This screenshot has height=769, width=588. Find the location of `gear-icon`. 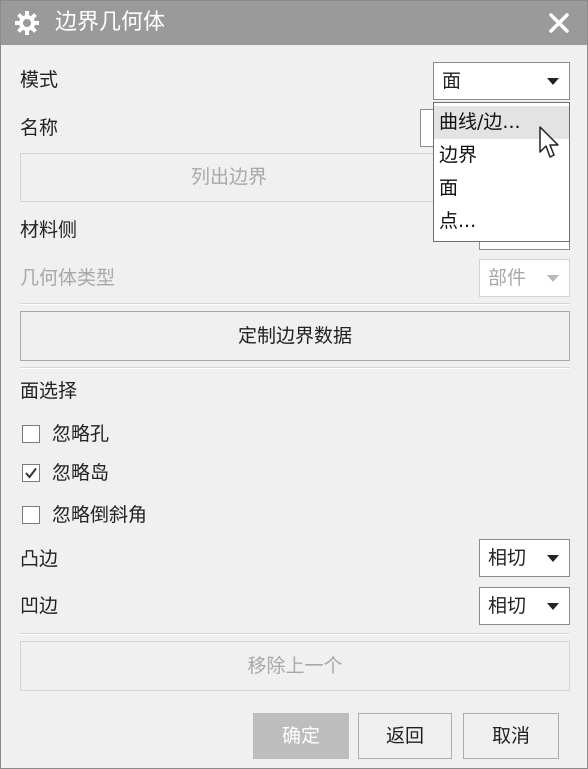

gear-icon is located at coordinates (27, 23).